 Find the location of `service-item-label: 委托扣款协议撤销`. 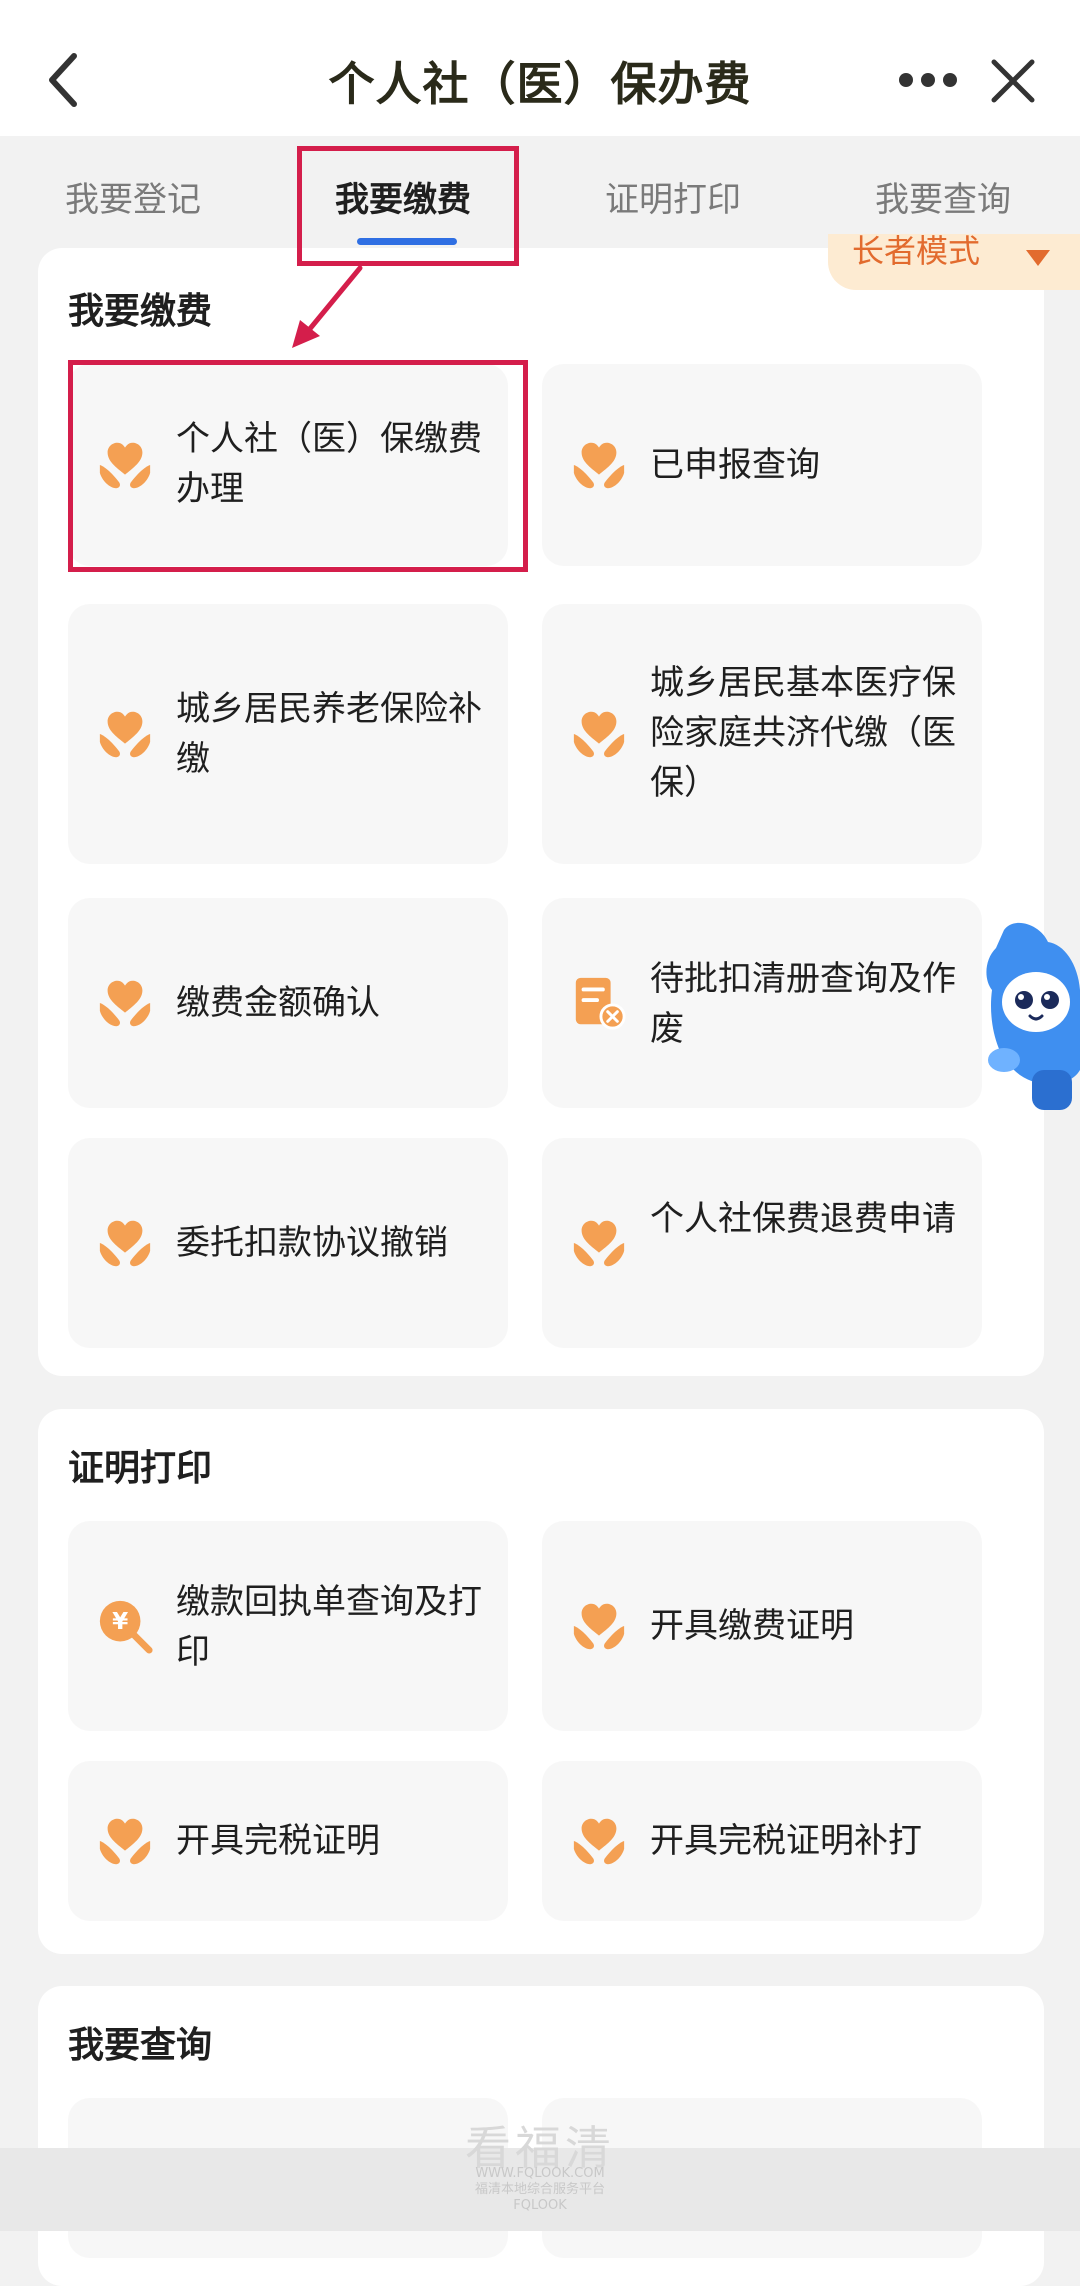

service-item-label: 委托扣款协议撤销 is located at coordinates (312, 1243).